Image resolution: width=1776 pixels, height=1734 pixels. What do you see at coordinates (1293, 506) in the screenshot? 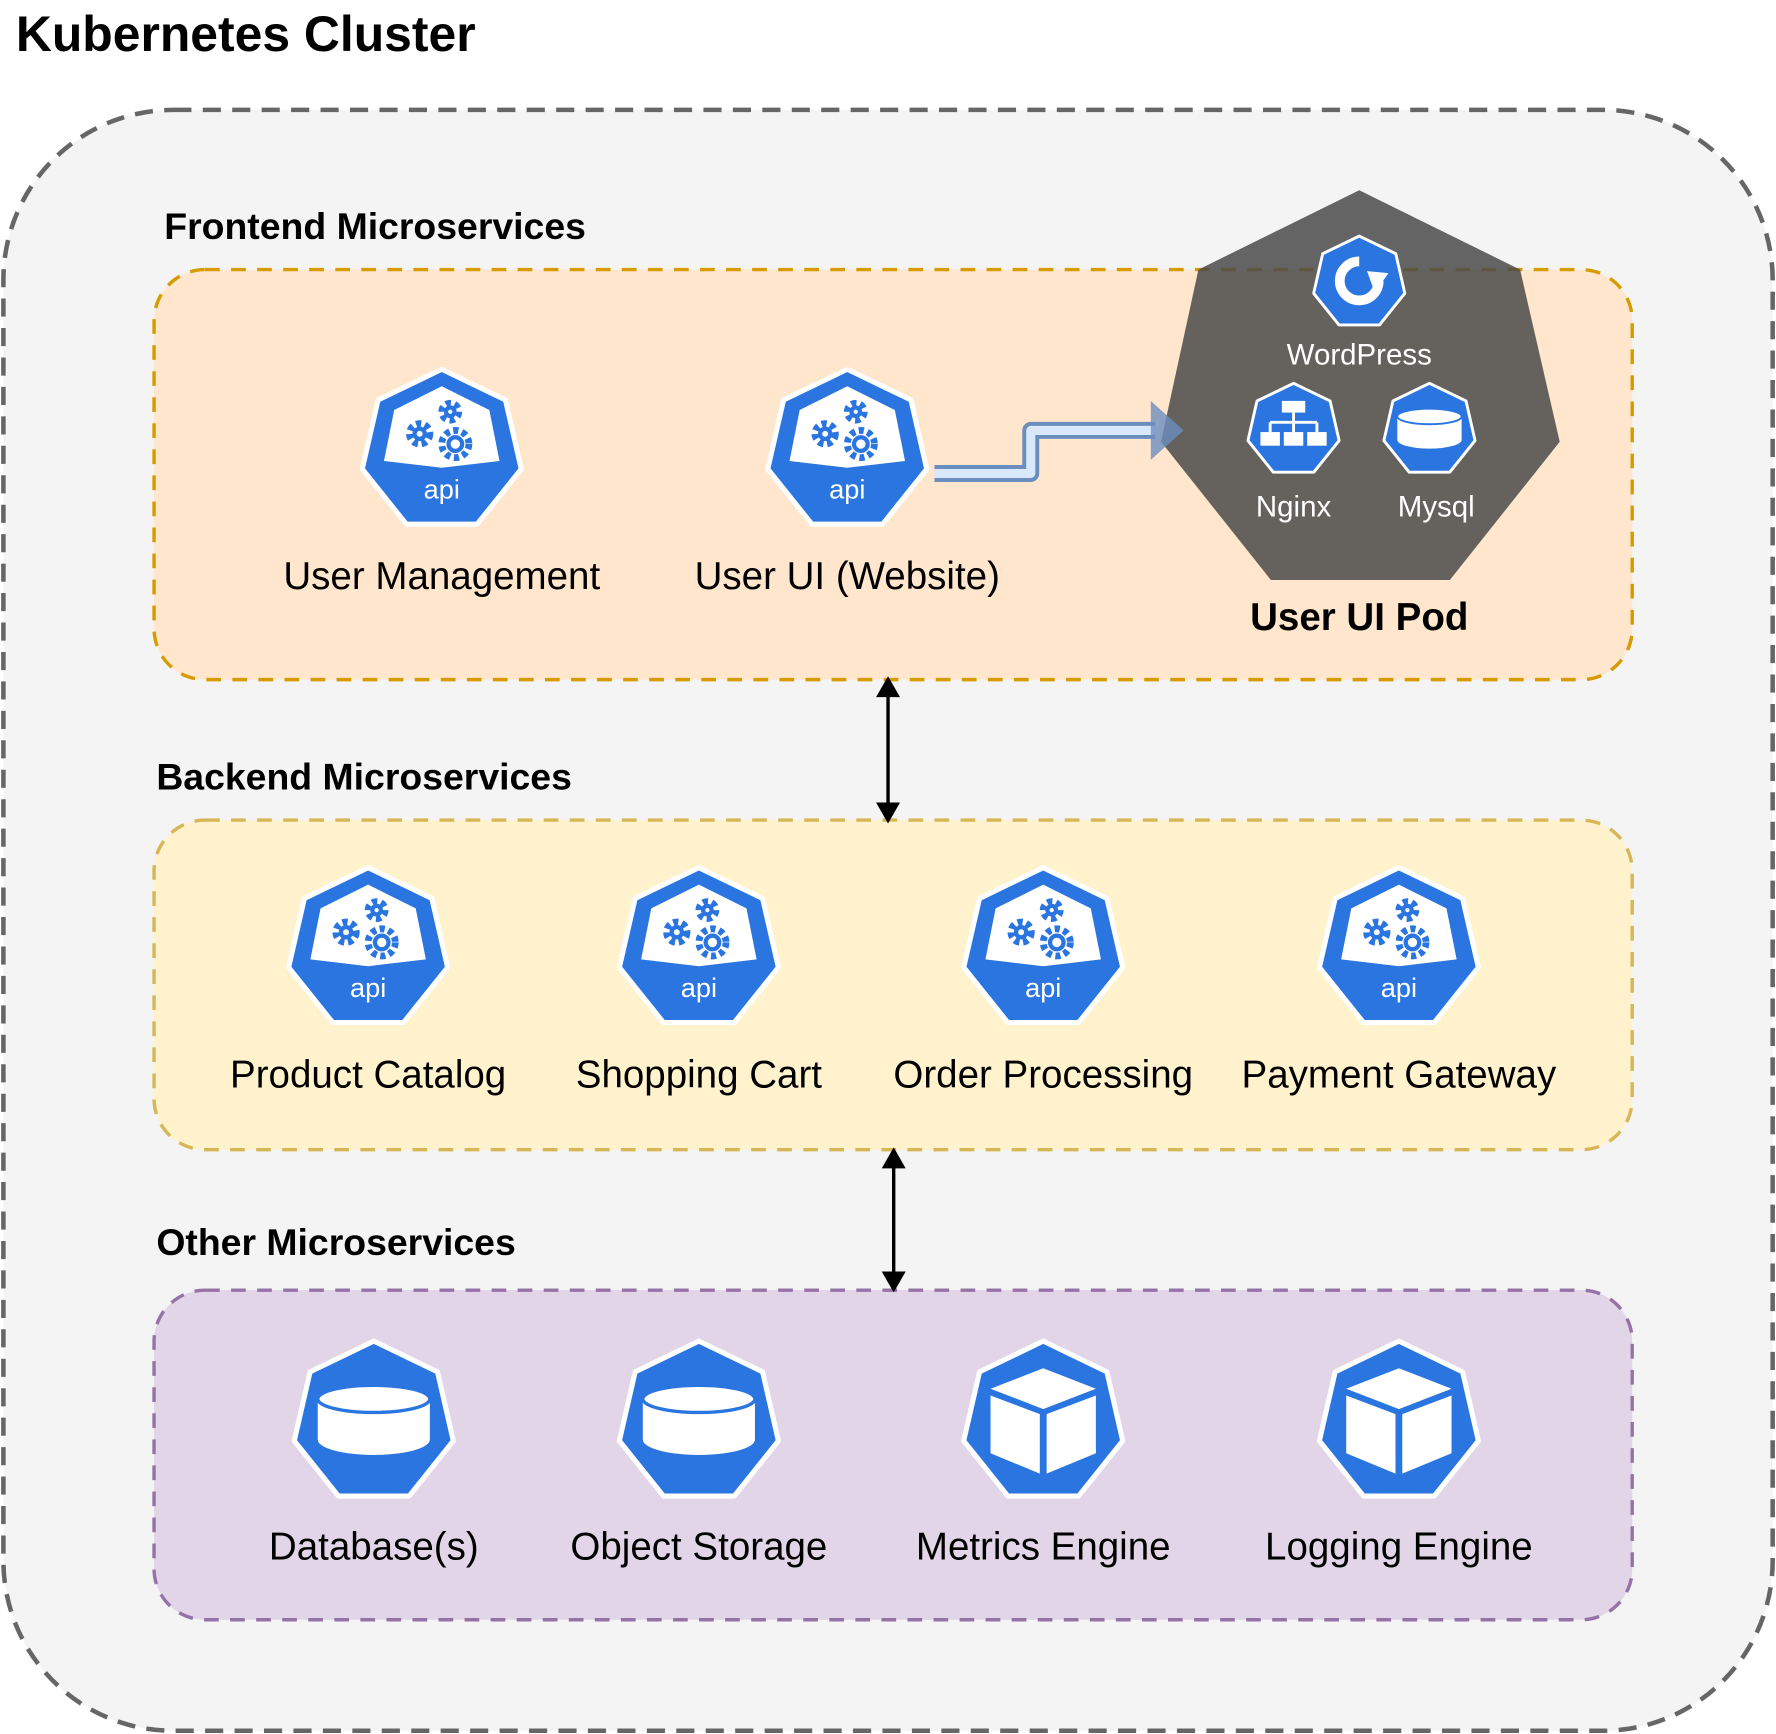
I see `pod-nginx-label: Nginx` at bounding box center [1293, 506].